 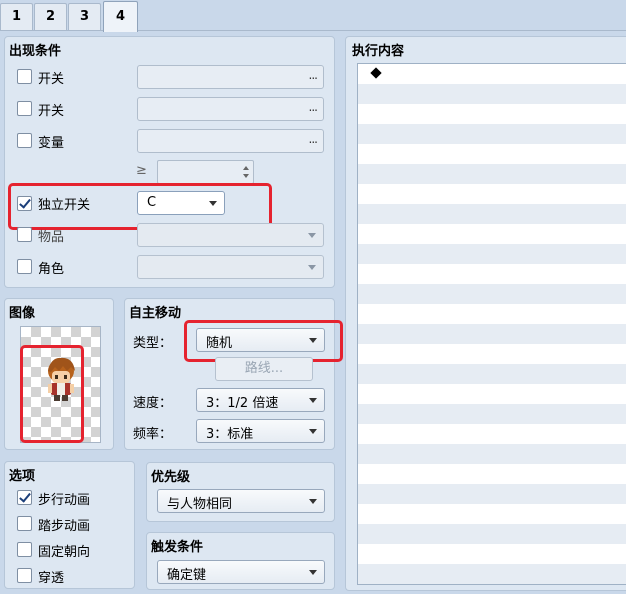 What do you see at coordinates (230, 434) in the screenshot?
I see `frequency-value: 3：标准` at bounding box center [230, 434].